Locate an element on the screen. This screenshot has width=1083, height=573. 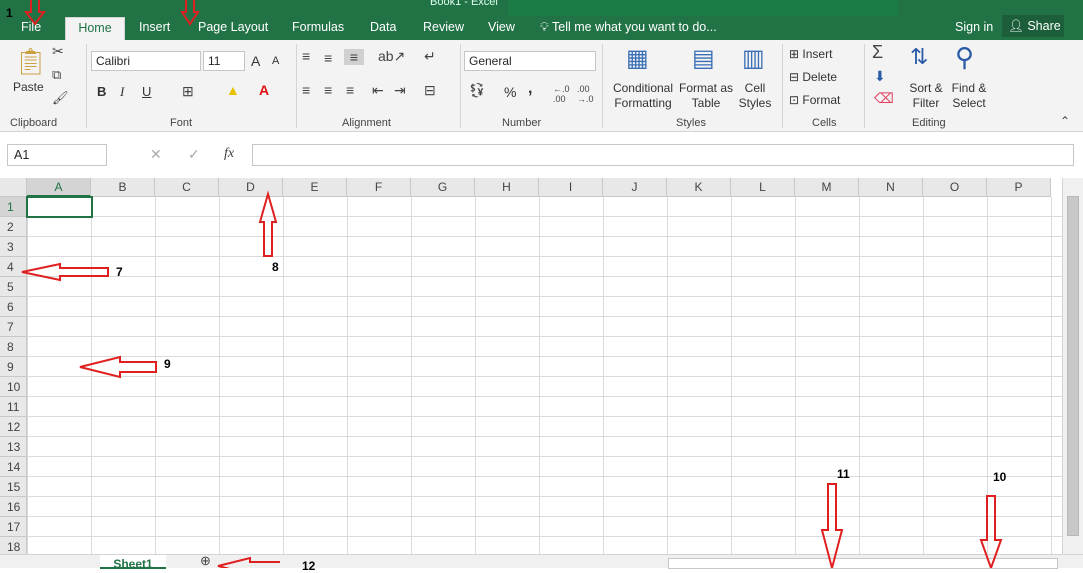
align-center-icon: ≡ is located at coordinates (328, 90).